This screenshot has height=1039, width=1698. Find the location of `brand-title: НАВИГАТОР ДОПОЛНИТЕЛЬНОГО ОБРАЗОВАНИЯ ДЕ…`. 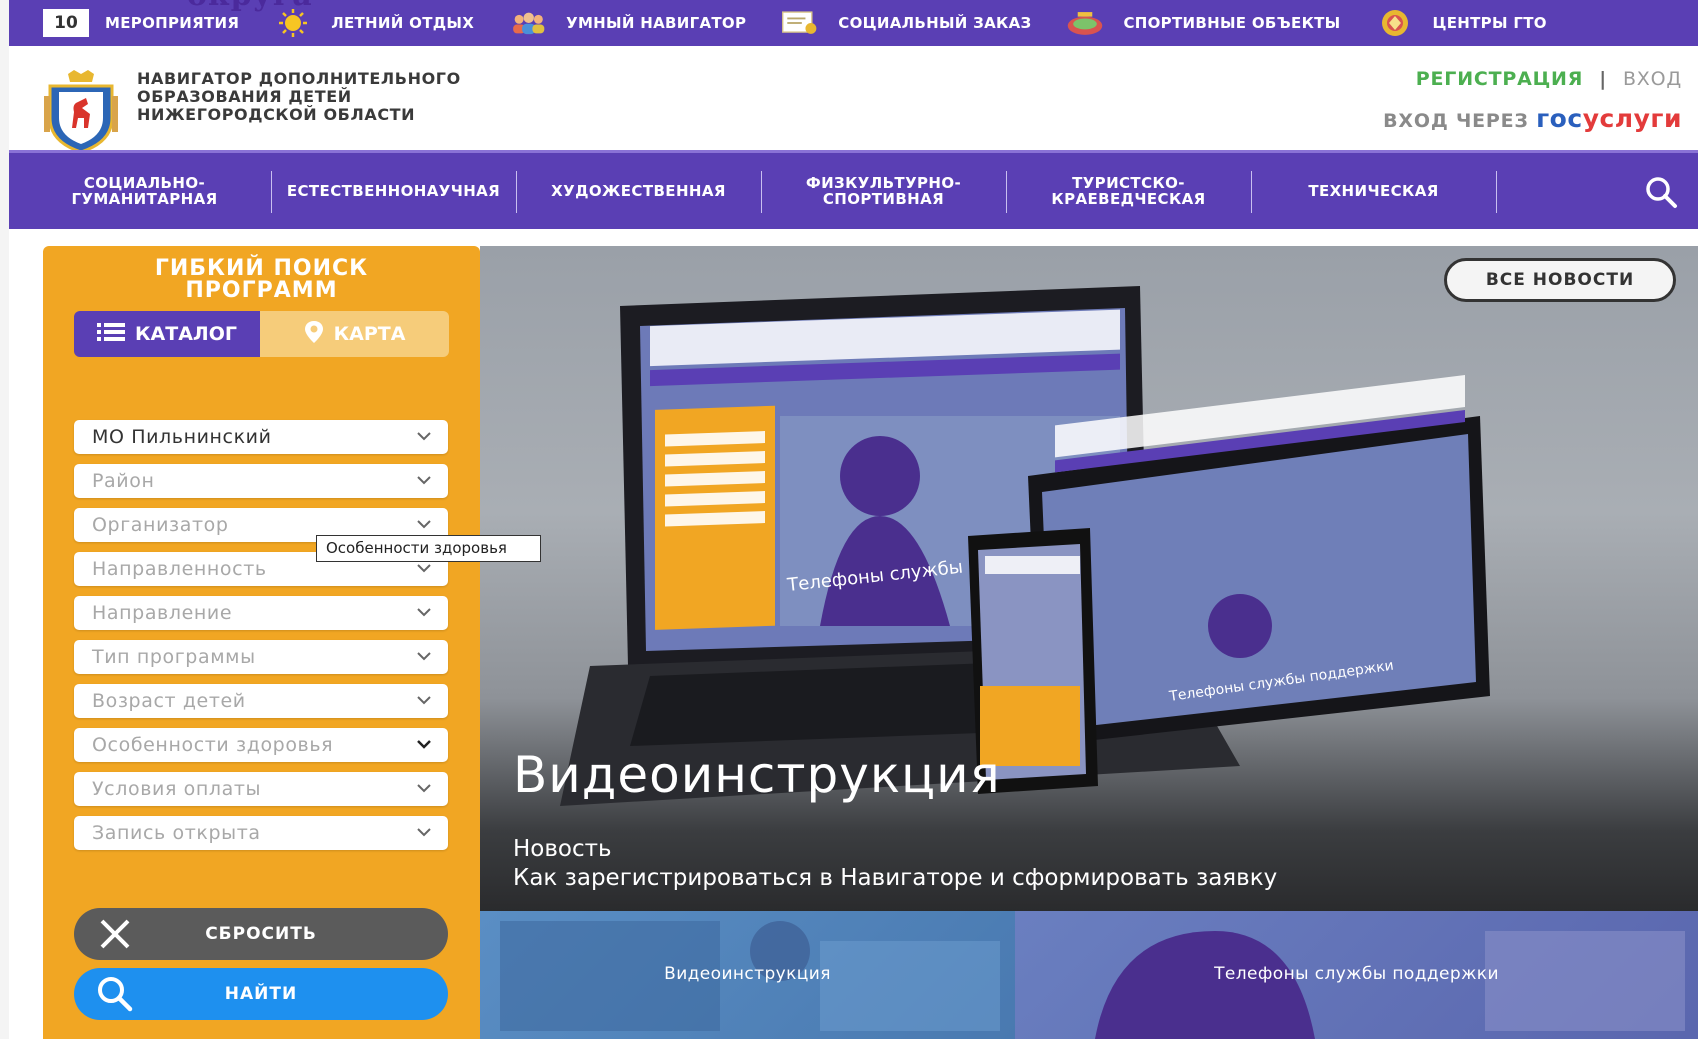

brand-title: НАВИГАТОР ДОПОЛНИТЕЛЬНОГО ОБРАЗОВАНИЯ ДЕ… is located at coordinates (317, 97).